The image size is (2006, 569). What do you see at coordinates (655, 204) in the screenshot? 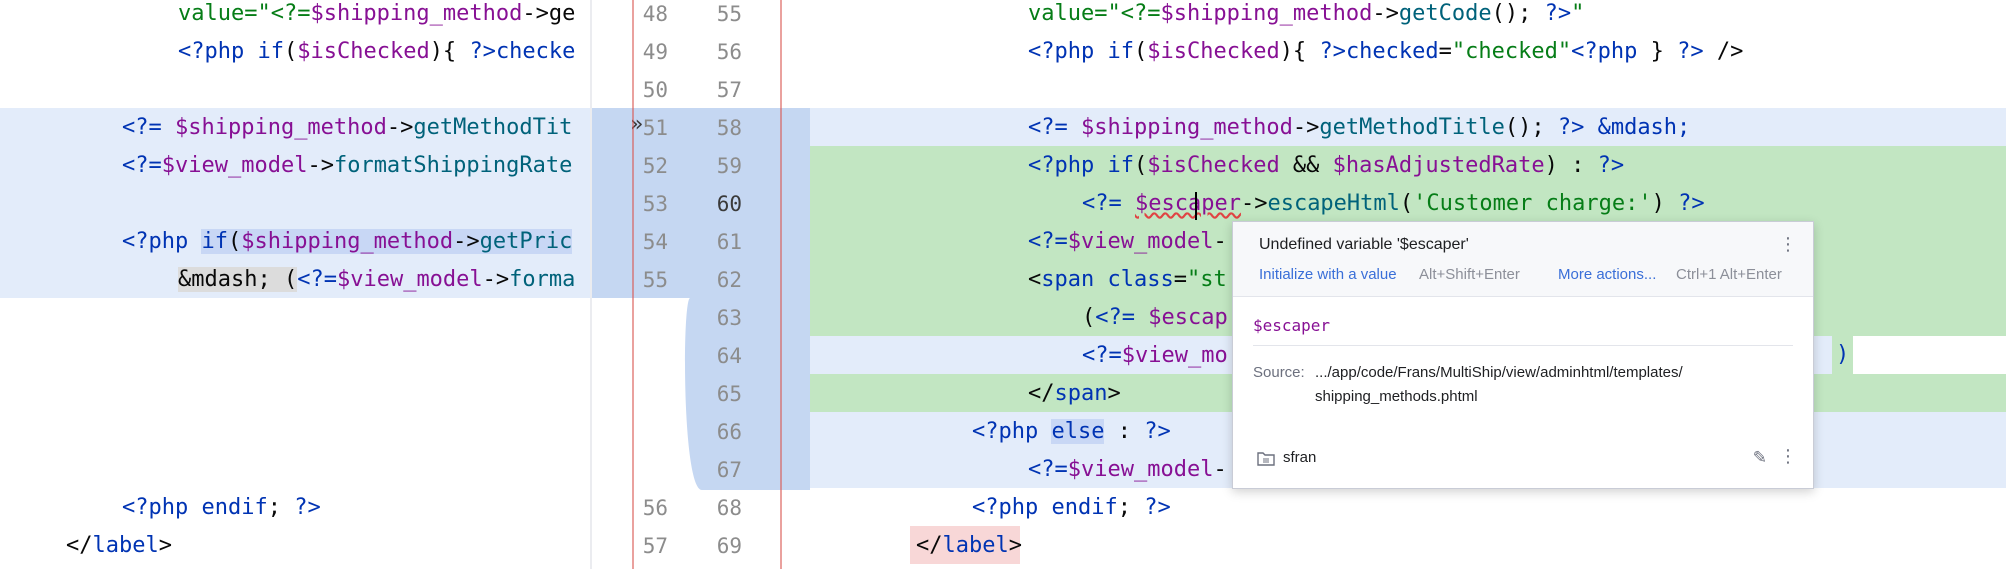
I see `left-line-number: 53` at bounding box center [655, 204].